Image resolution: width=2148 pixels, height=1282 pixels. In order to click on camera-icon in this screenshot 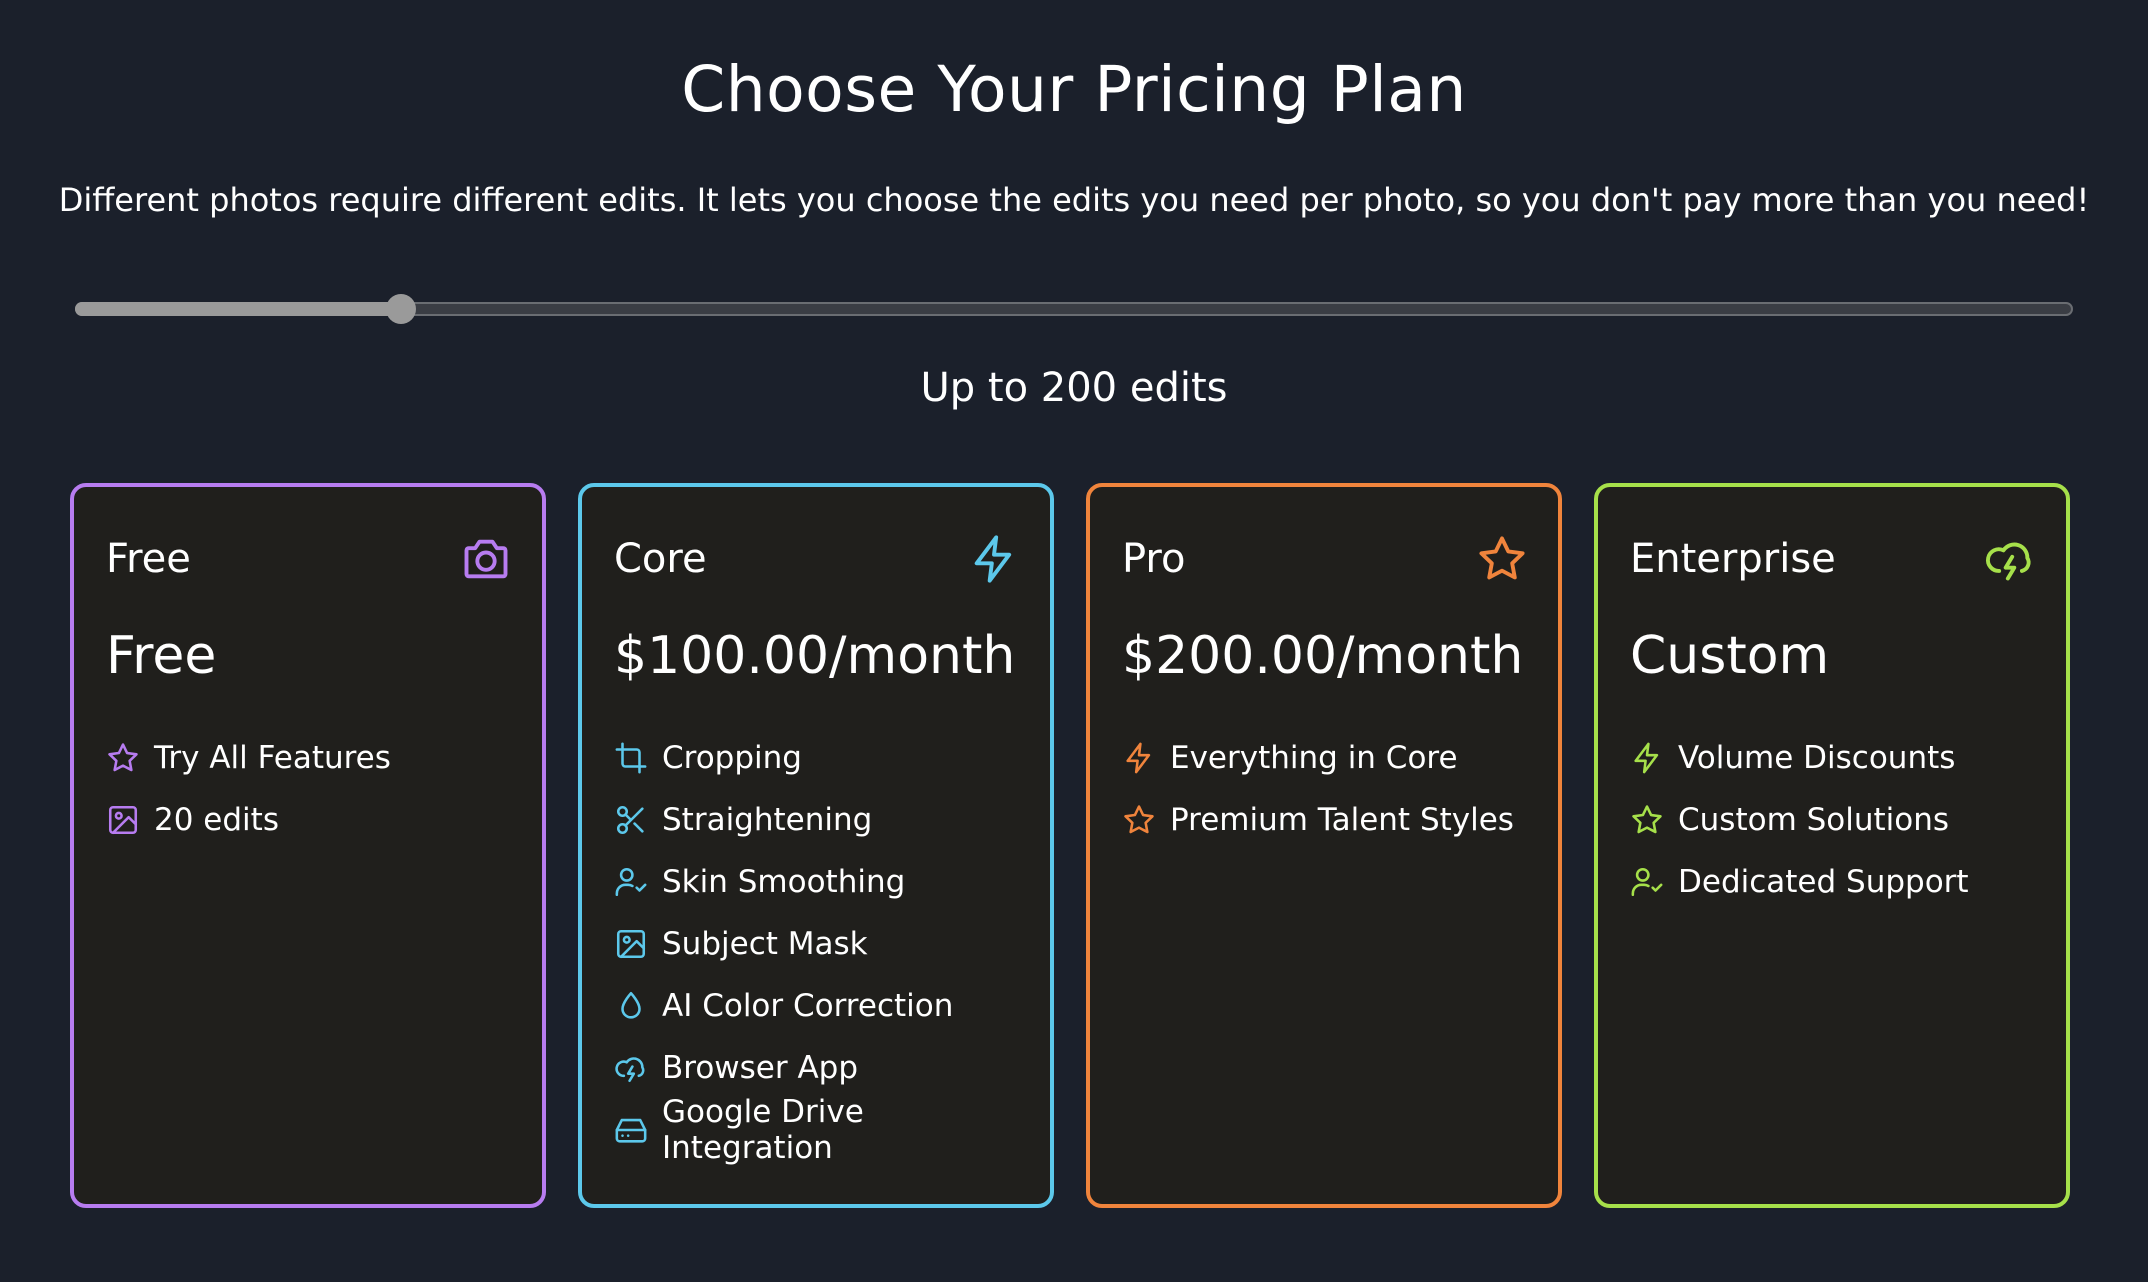, I will do `click(486, 559)`.